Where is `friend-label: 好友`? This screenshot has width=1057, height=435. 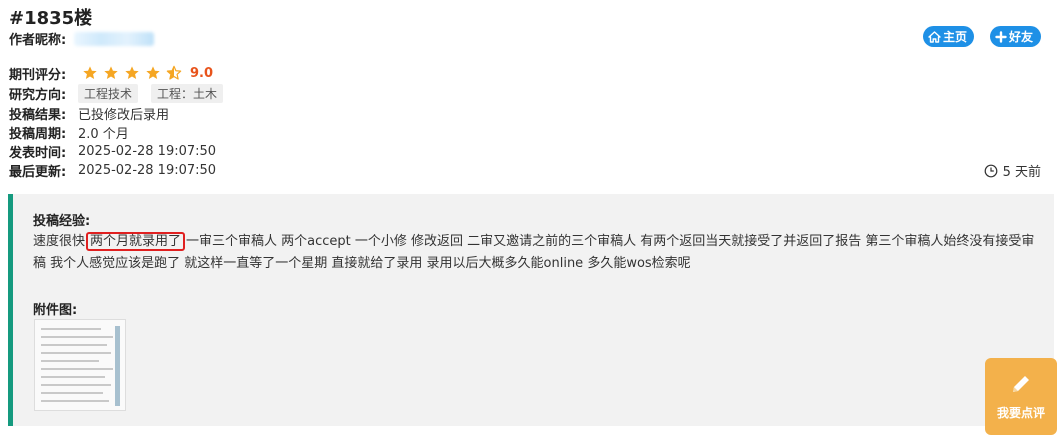
friend-label: 好友 is located at coordinates (1021, 37).